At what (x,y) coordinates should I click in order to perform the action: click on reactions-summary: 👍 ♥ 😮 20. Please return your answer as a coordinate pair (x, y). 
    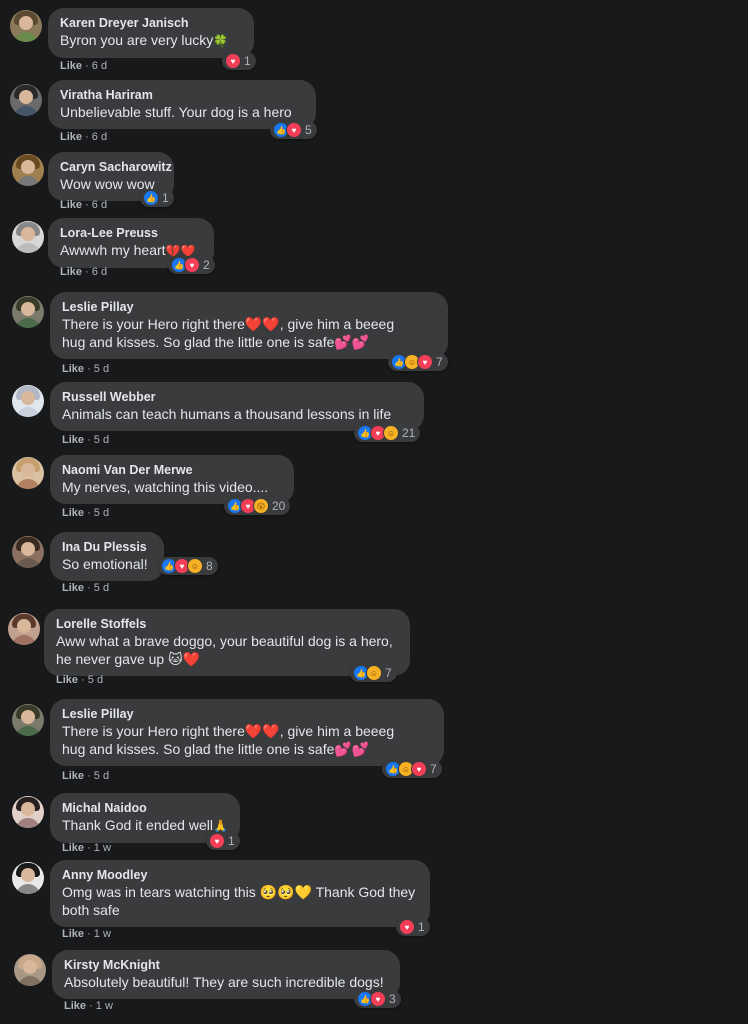
    Looking at the image, I should click on (257, 506).